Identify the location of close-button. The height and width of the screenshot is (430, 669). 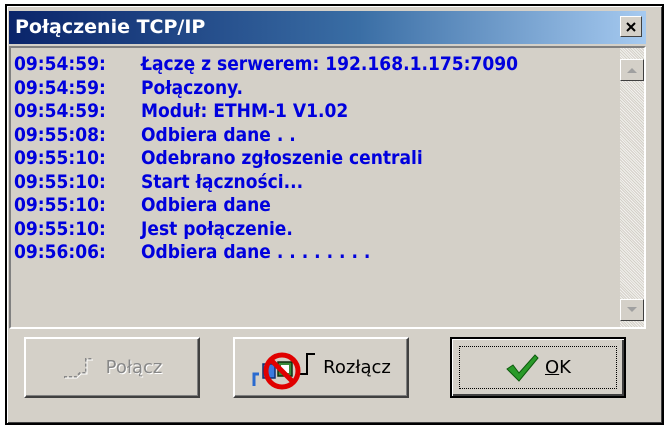
(631, 26).